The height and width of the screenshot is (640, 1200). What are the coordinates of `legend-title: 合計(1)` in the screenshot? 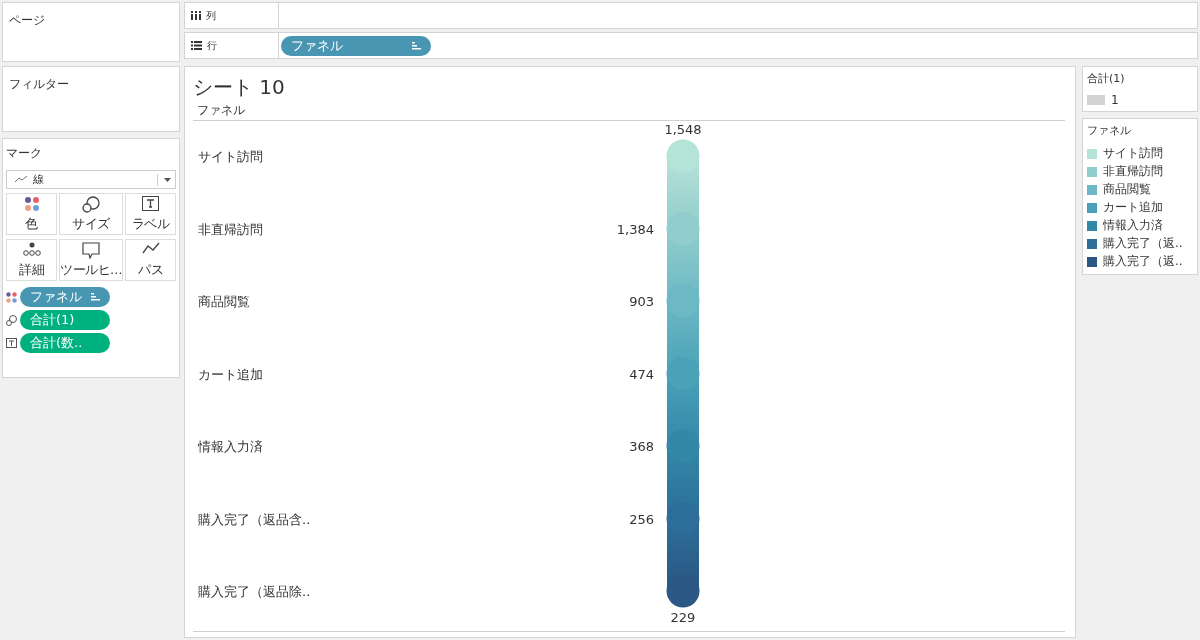 It's located at (1106, 78).